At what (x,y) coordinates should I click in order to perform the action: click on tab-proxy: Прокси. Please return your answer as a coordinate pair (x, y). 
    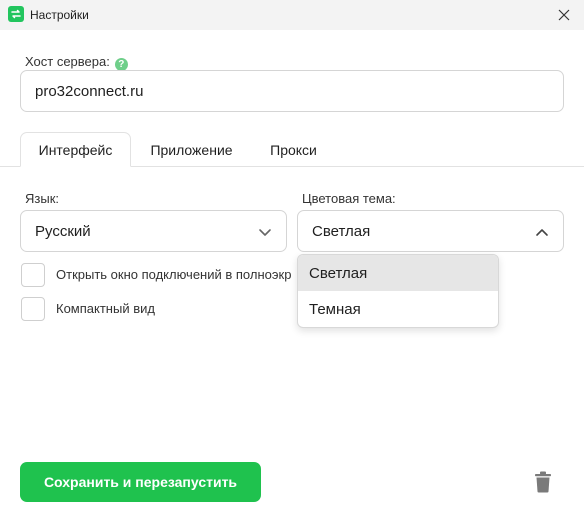
    Looking at the image, I should click on (293, 149).